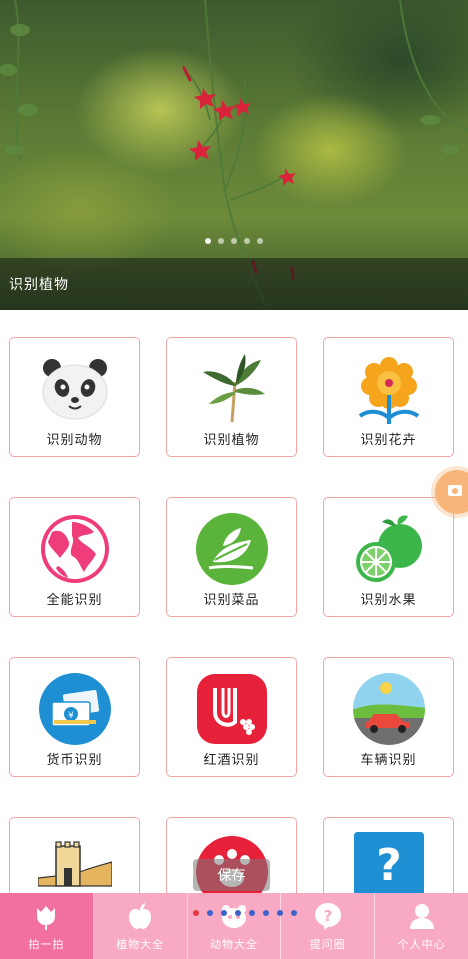 The image size is (468, 959). Describe the element at coordinates (231, 875) in the screenshot. I see `save-toast: 保存` at that location.